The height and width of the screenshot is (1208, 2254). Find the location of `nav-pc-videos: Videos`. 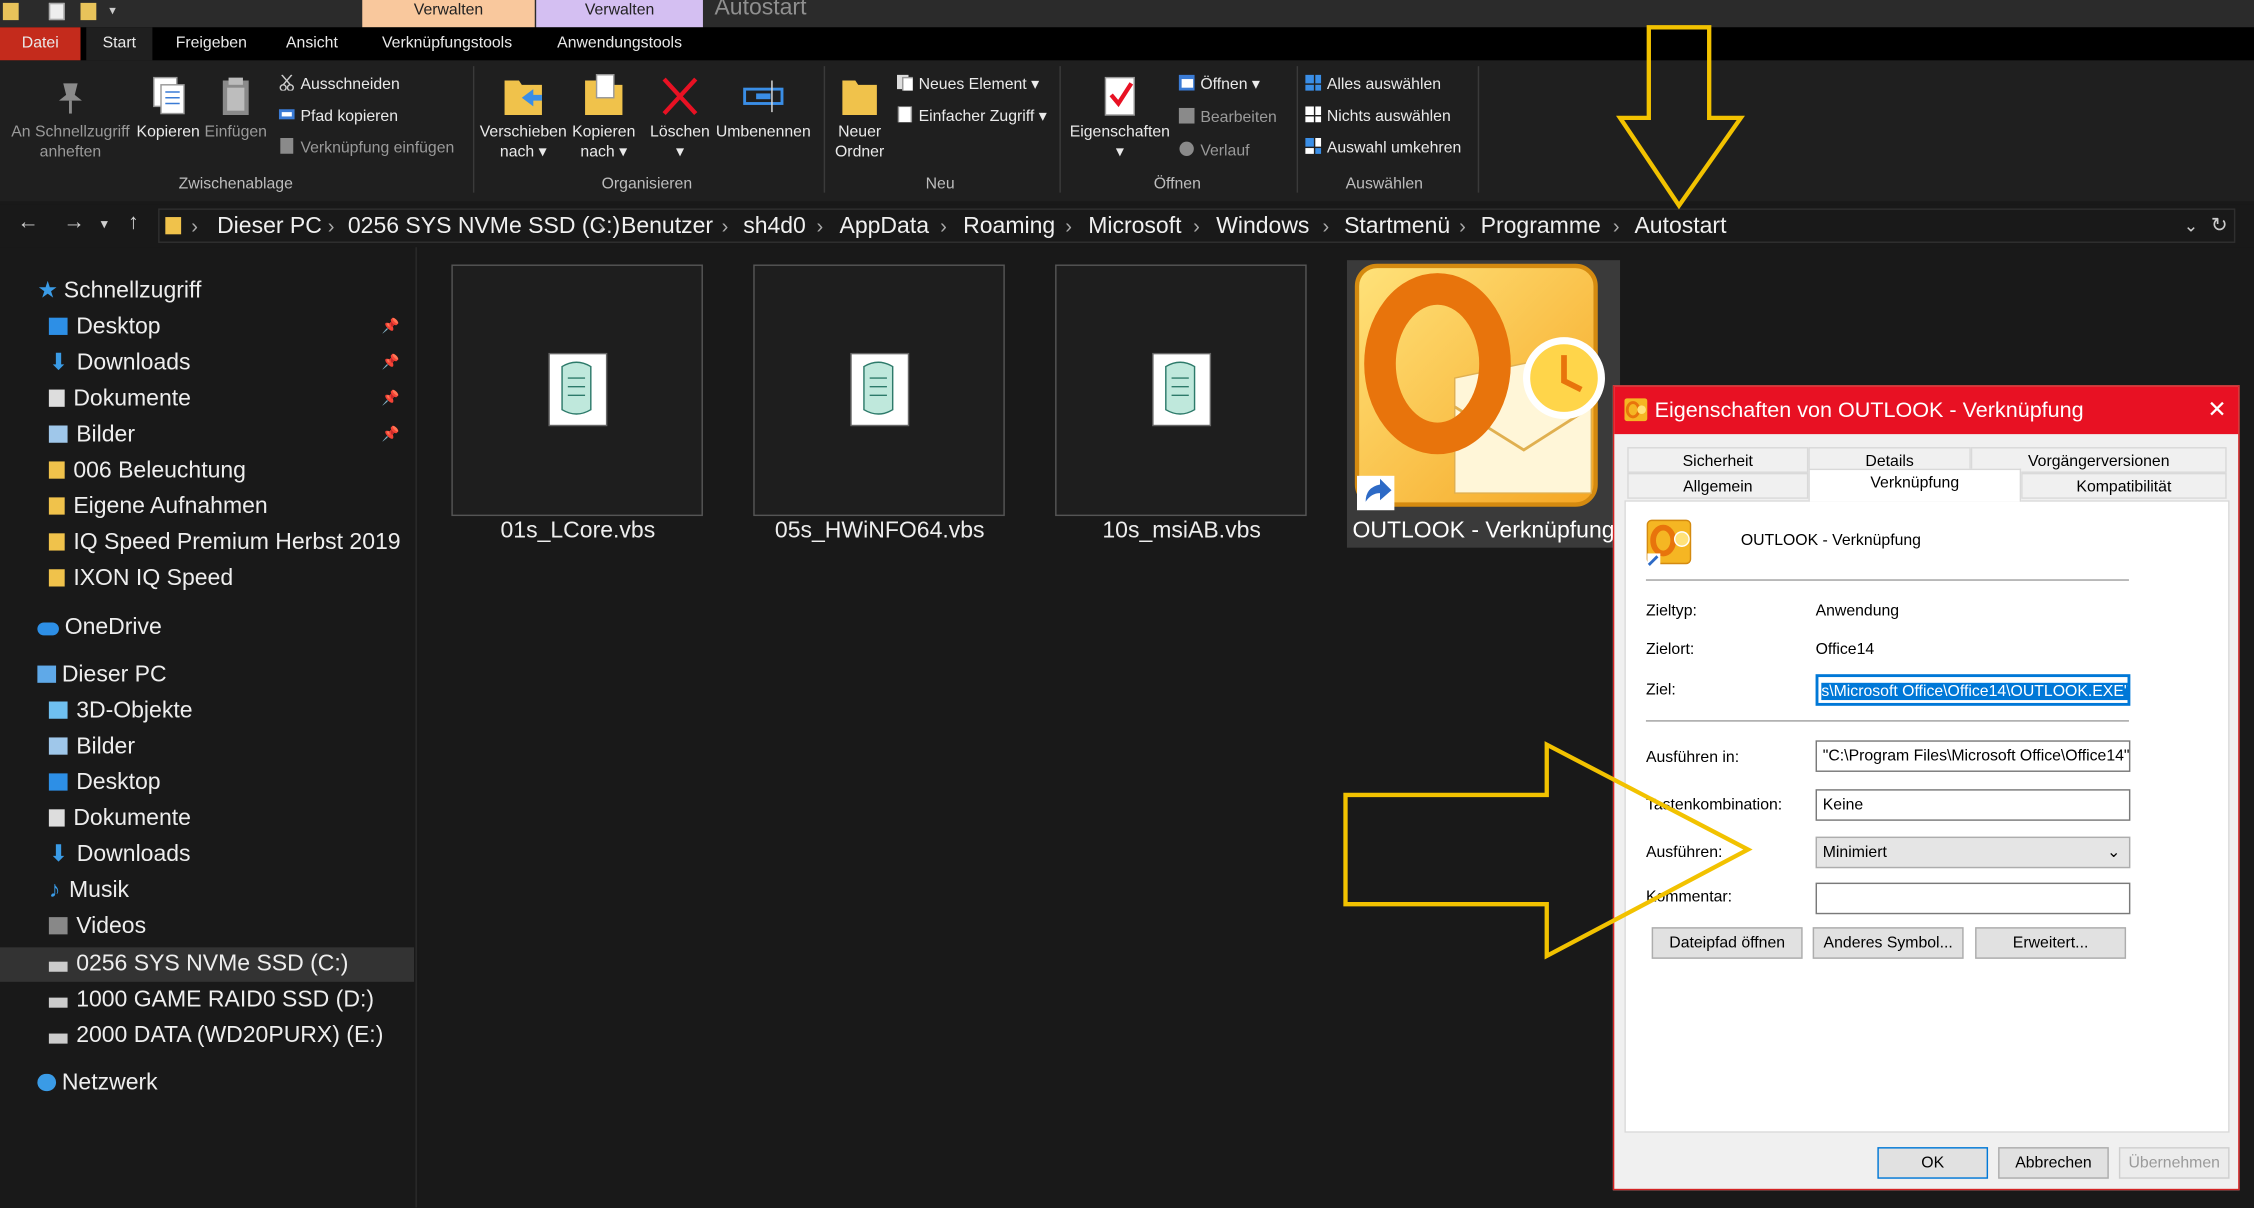

nav-pc-videos: Videos is located at coordinates (97, 927).